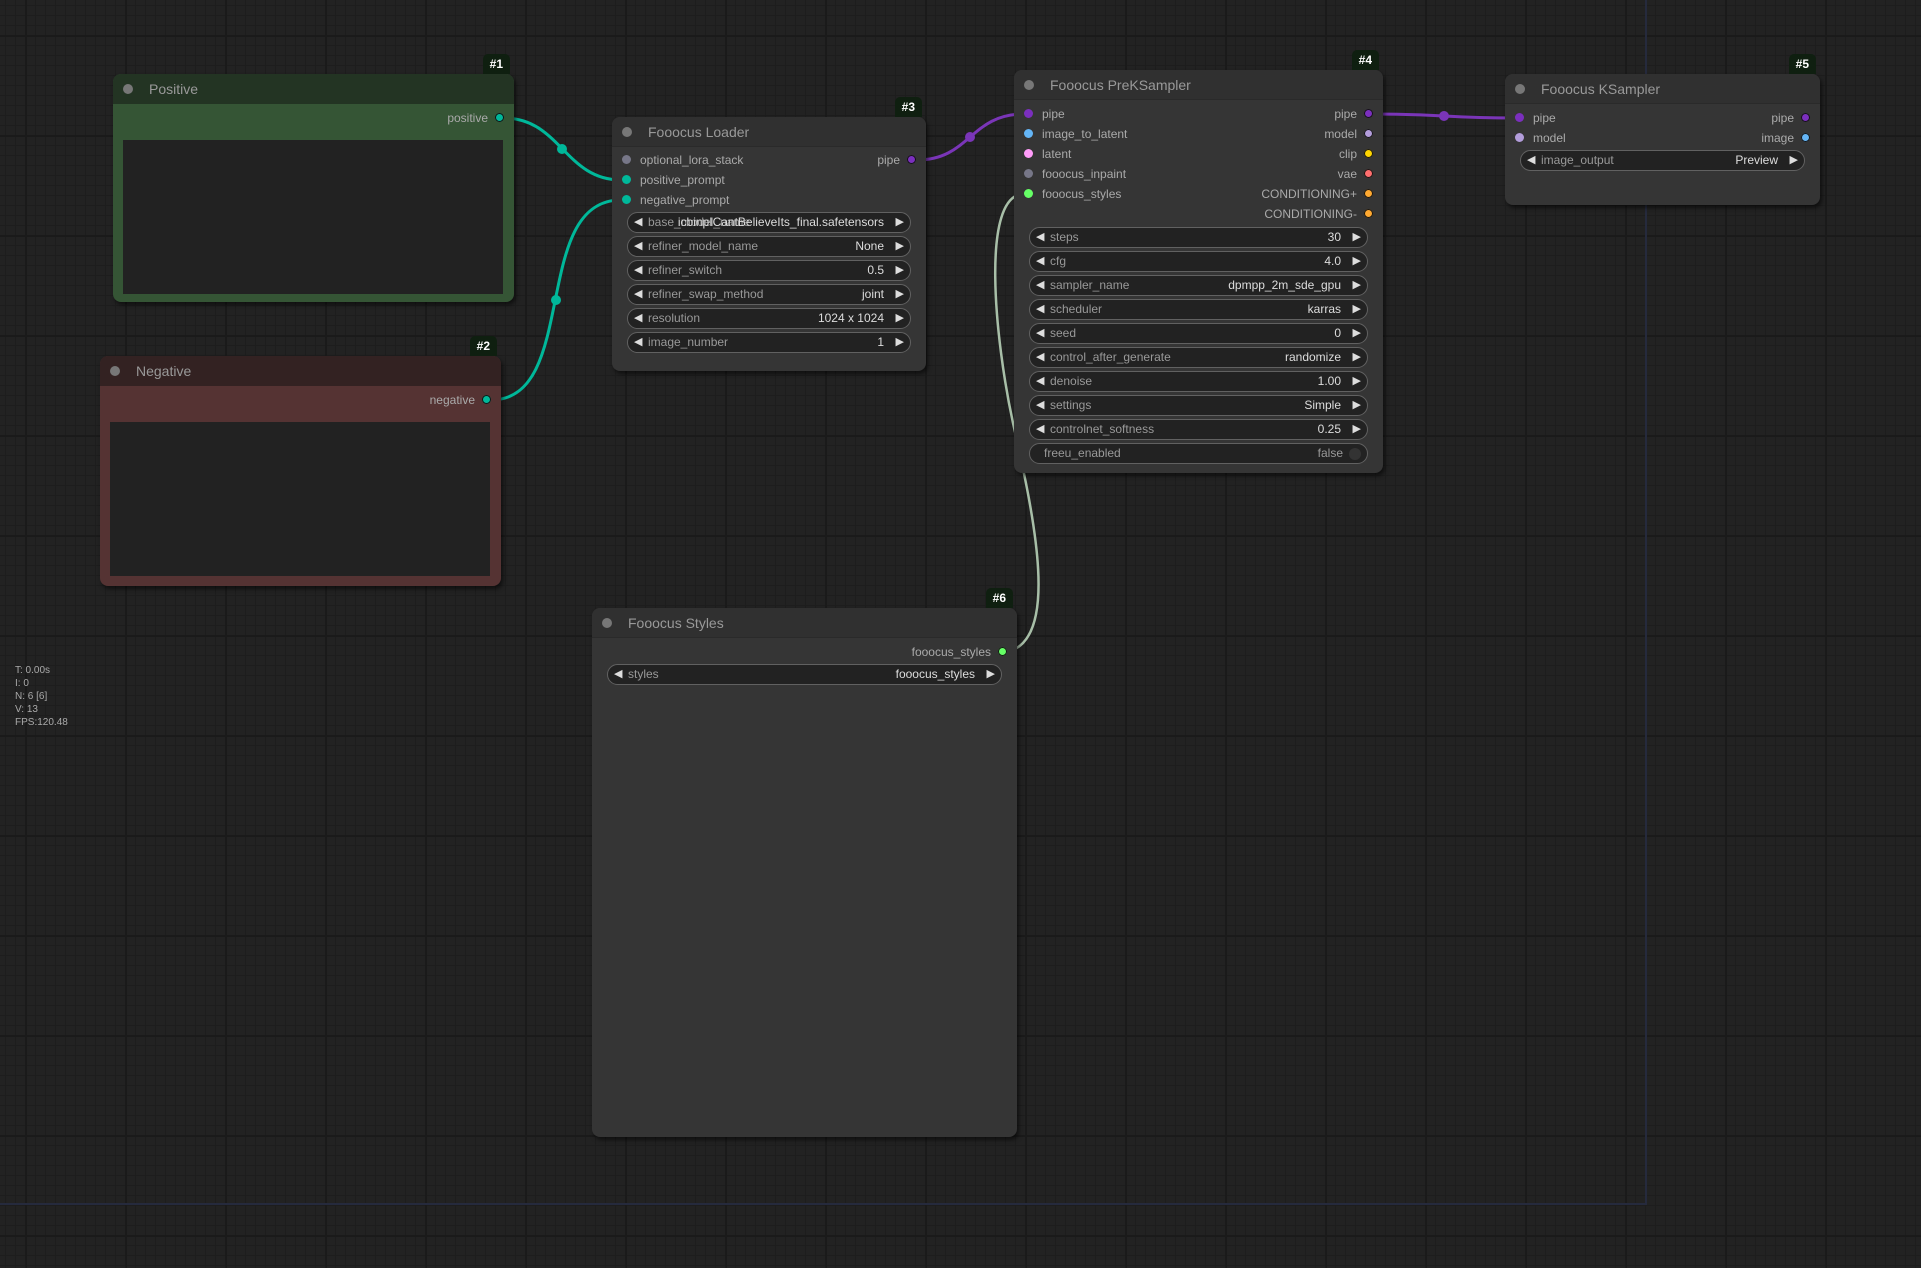 Image resolution: width=1921 pixels, height=1268 pixels. I want to click on node-title: Negative, so click(300, 371).